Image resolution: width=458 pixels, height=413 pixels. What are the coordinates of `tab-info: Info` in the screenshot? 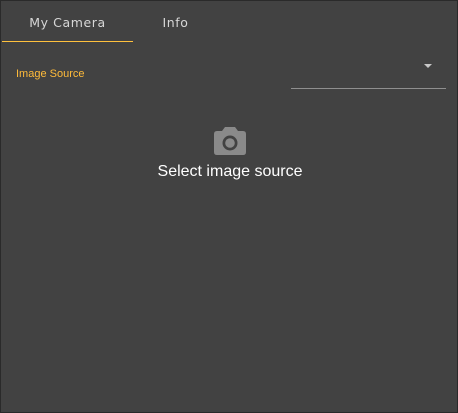 It's located at (175, 22).